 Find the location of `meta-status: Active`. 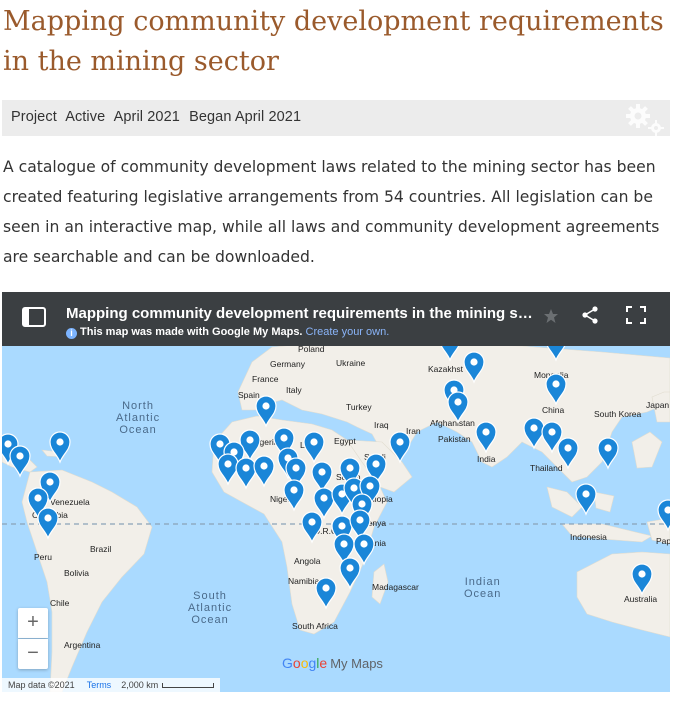

meta-status: Active is located at coordinates (85, 117).